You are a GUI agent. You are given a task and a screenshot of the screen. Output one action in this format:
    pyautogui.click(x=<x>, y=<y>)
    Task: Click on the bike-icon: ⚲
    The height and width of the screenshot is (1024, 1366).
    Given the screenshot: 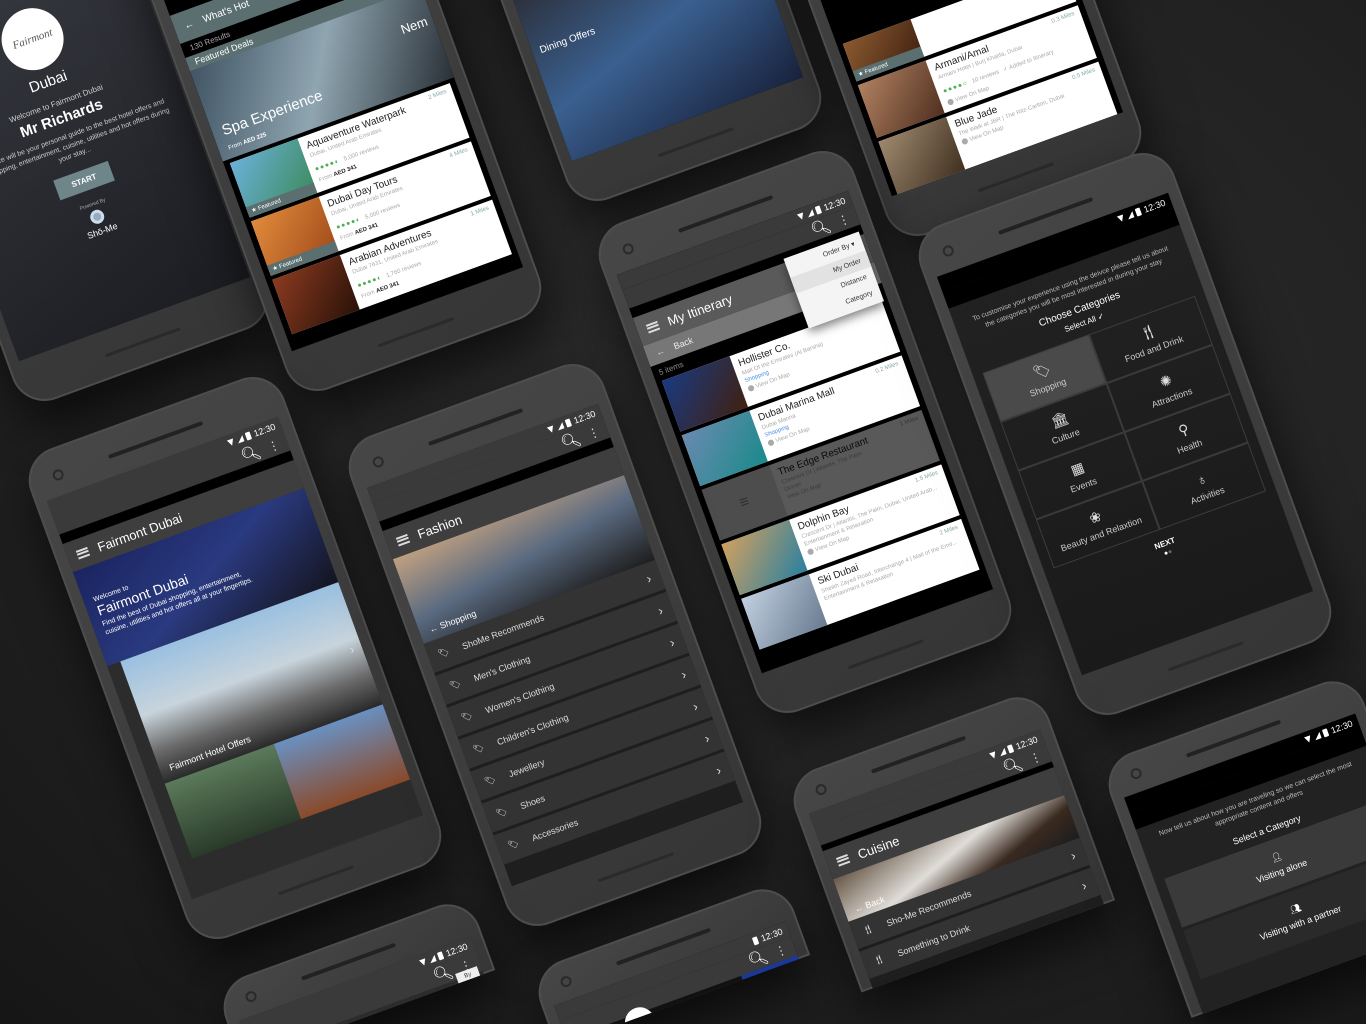 What is the action you would take?
    pyautogui.click(x=1184, y=430)
    